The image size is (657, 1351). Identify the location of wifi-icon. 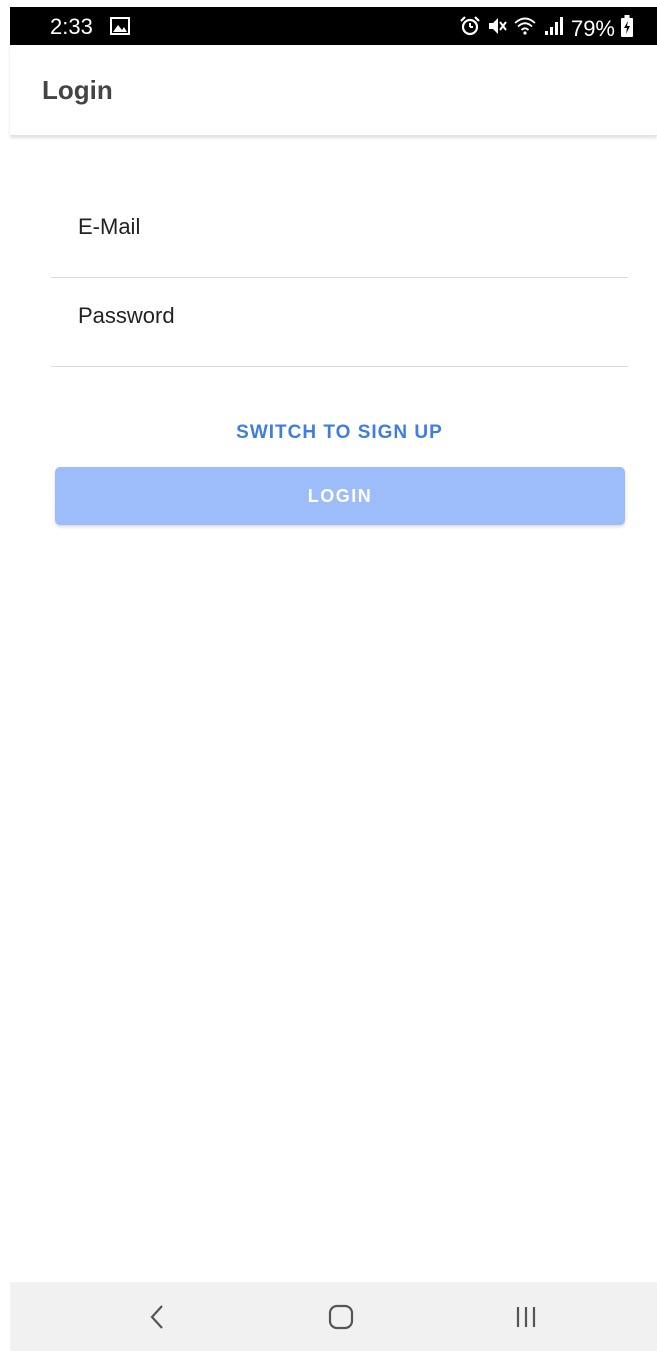
(525, 28).